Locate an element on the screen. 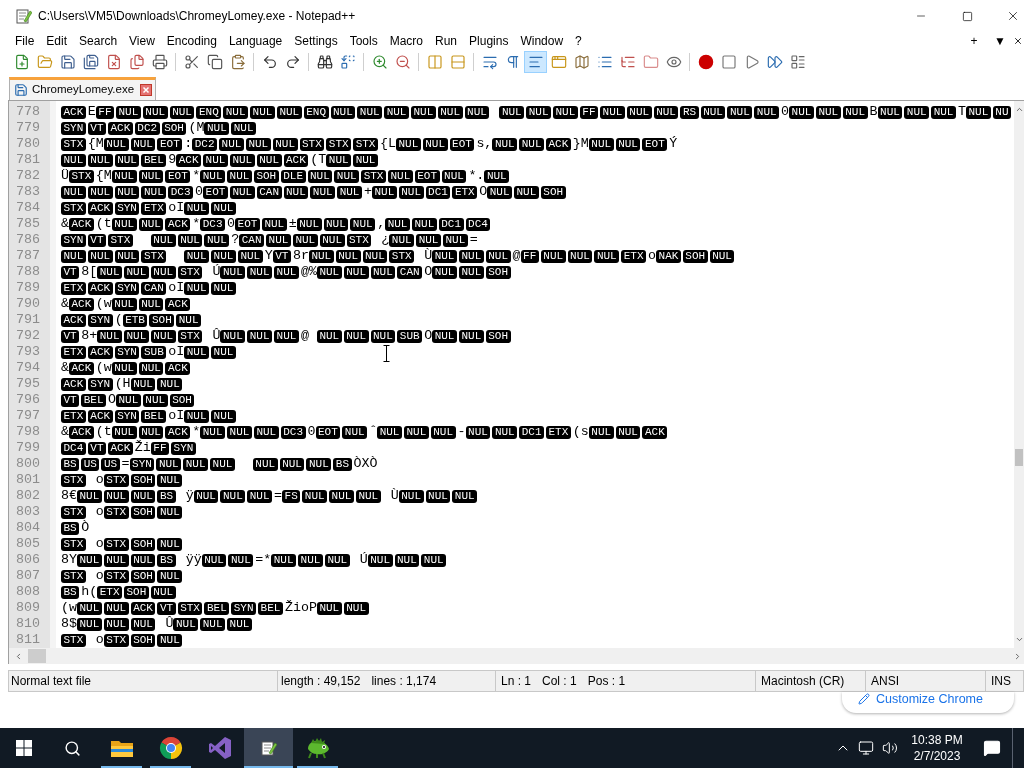 The width and height of the screenshot is (1024, 768). tab: ChromeyLomey.exe is located at coordinates (83, 88).